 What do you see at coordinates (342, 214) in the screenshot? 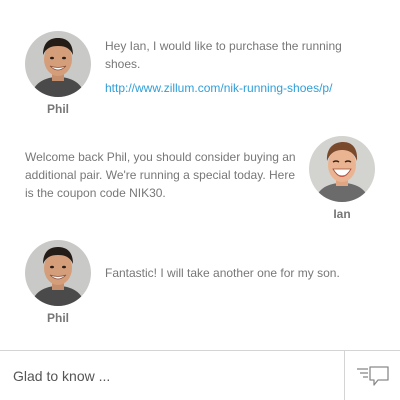
I see `sender-name: Ian` at bounding box center [342, 214].